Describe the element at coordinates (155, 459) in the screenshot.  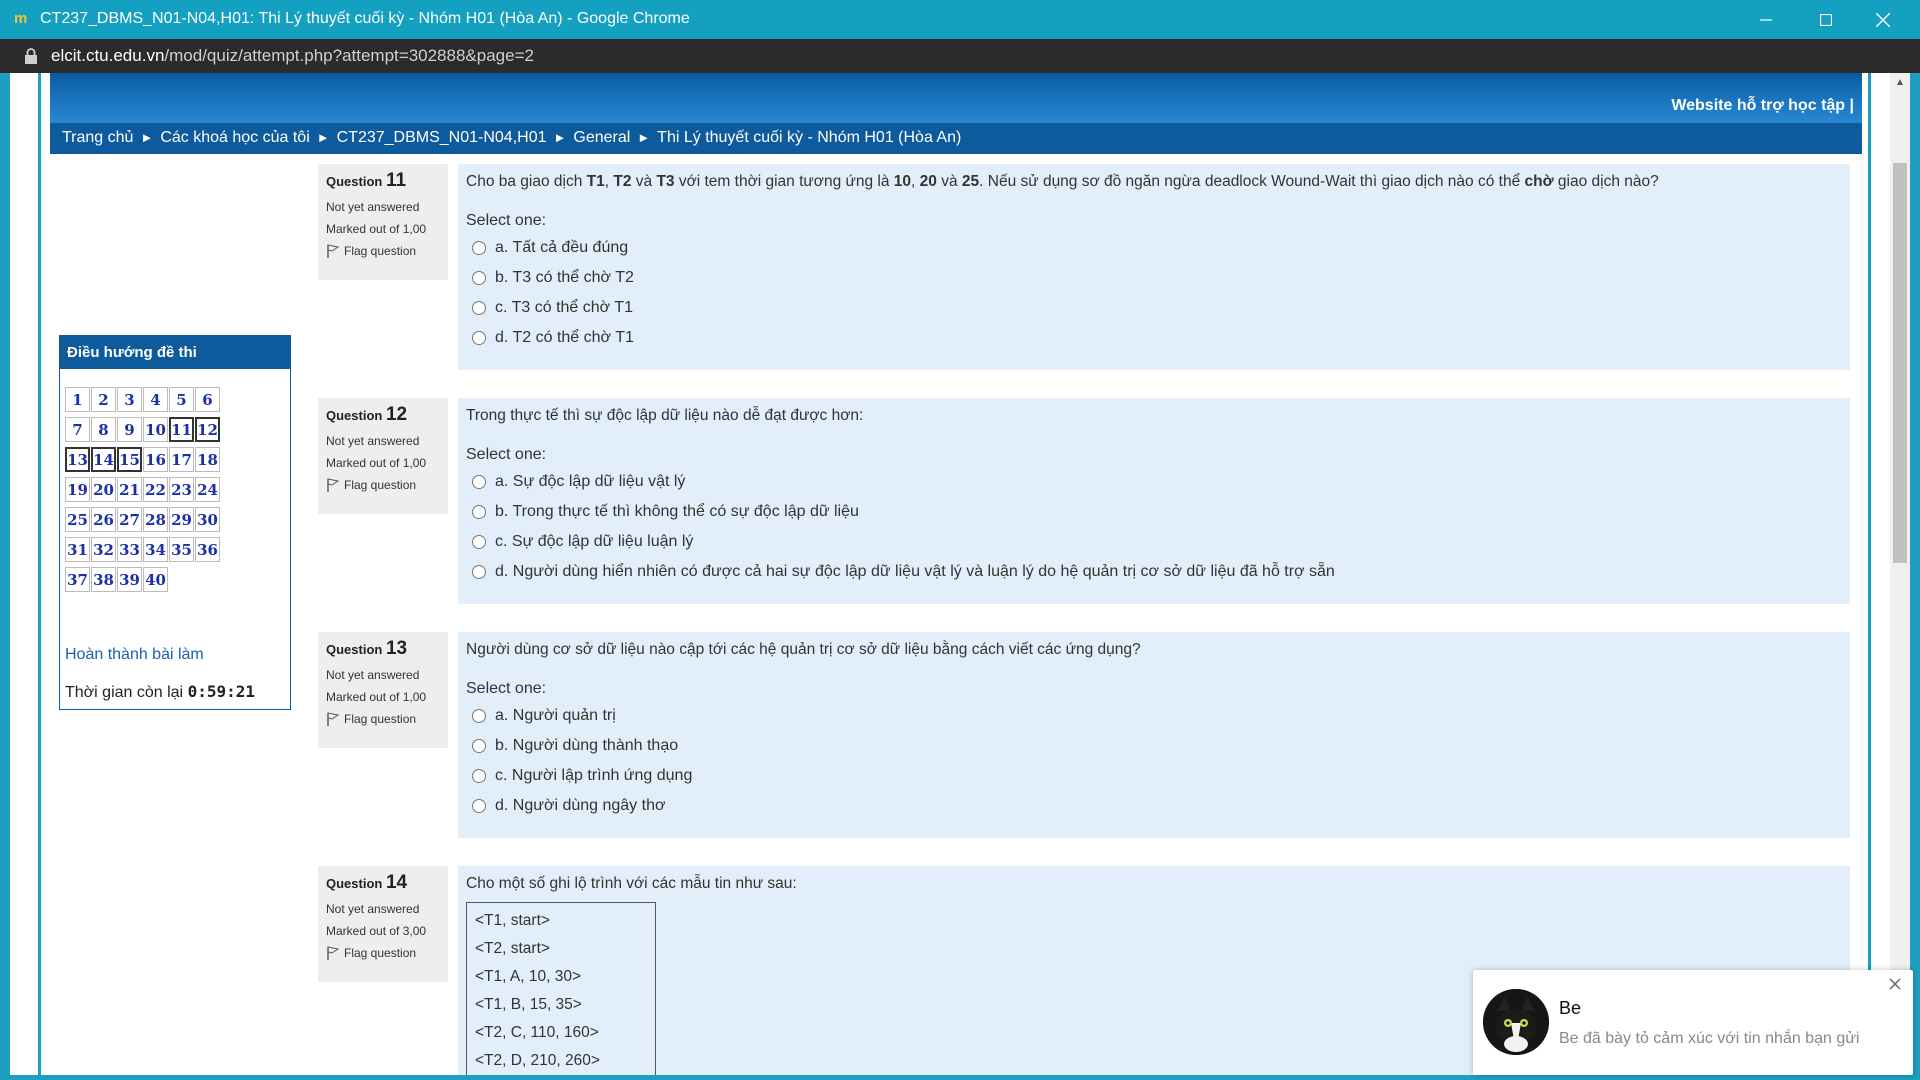
I see `quiz-nav-button: 16` at that location.